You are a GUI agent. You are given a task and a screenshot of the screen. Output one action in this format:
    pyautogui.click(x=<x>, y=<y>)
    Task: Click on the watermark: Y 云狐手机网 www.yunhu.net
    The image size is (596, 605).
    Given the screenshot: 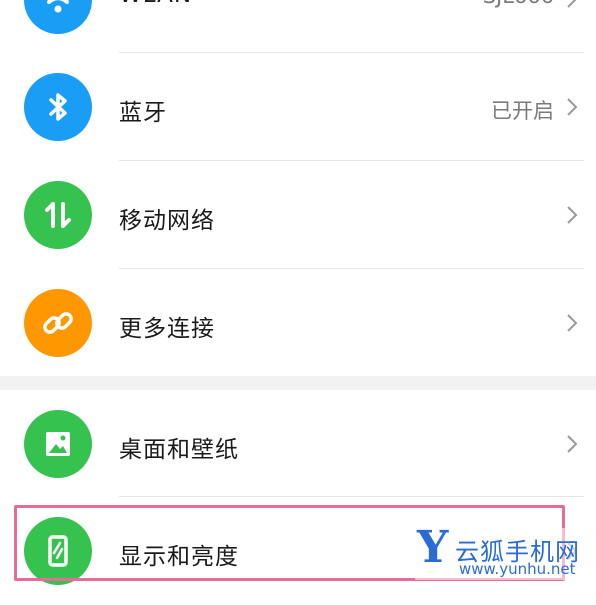 What is the action you would take?
    pyautogui.click(x=504, y=551)
    